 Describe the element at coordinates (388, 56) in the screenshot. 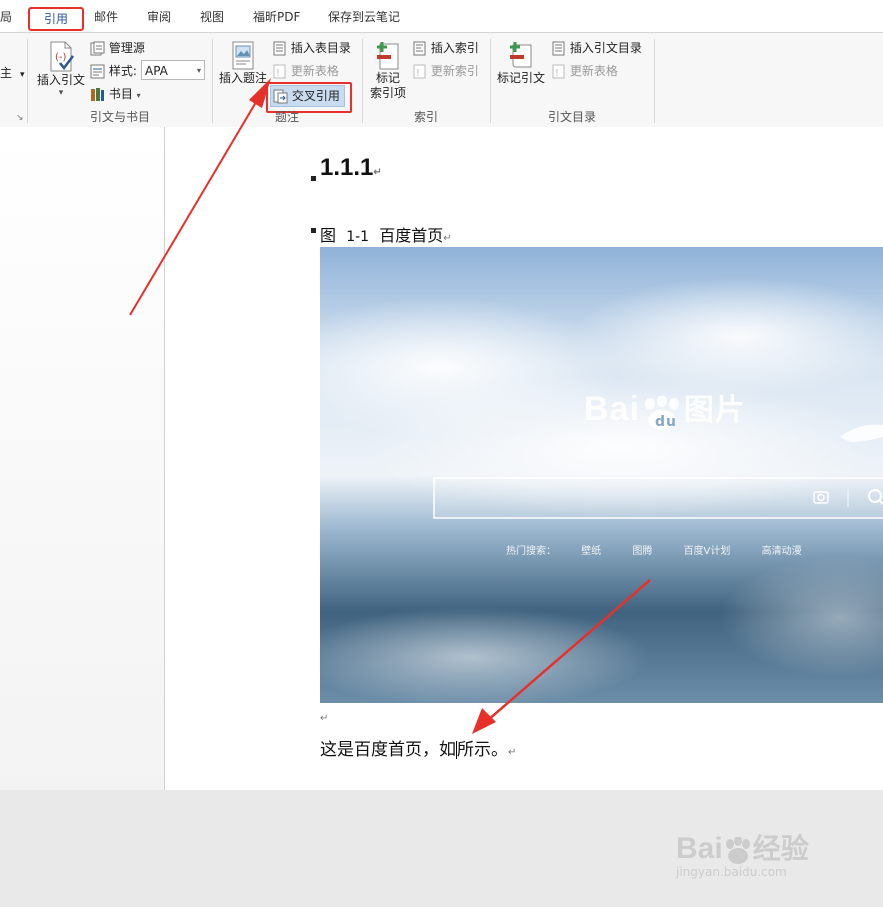

I see `mark-entry-icon` at that location.